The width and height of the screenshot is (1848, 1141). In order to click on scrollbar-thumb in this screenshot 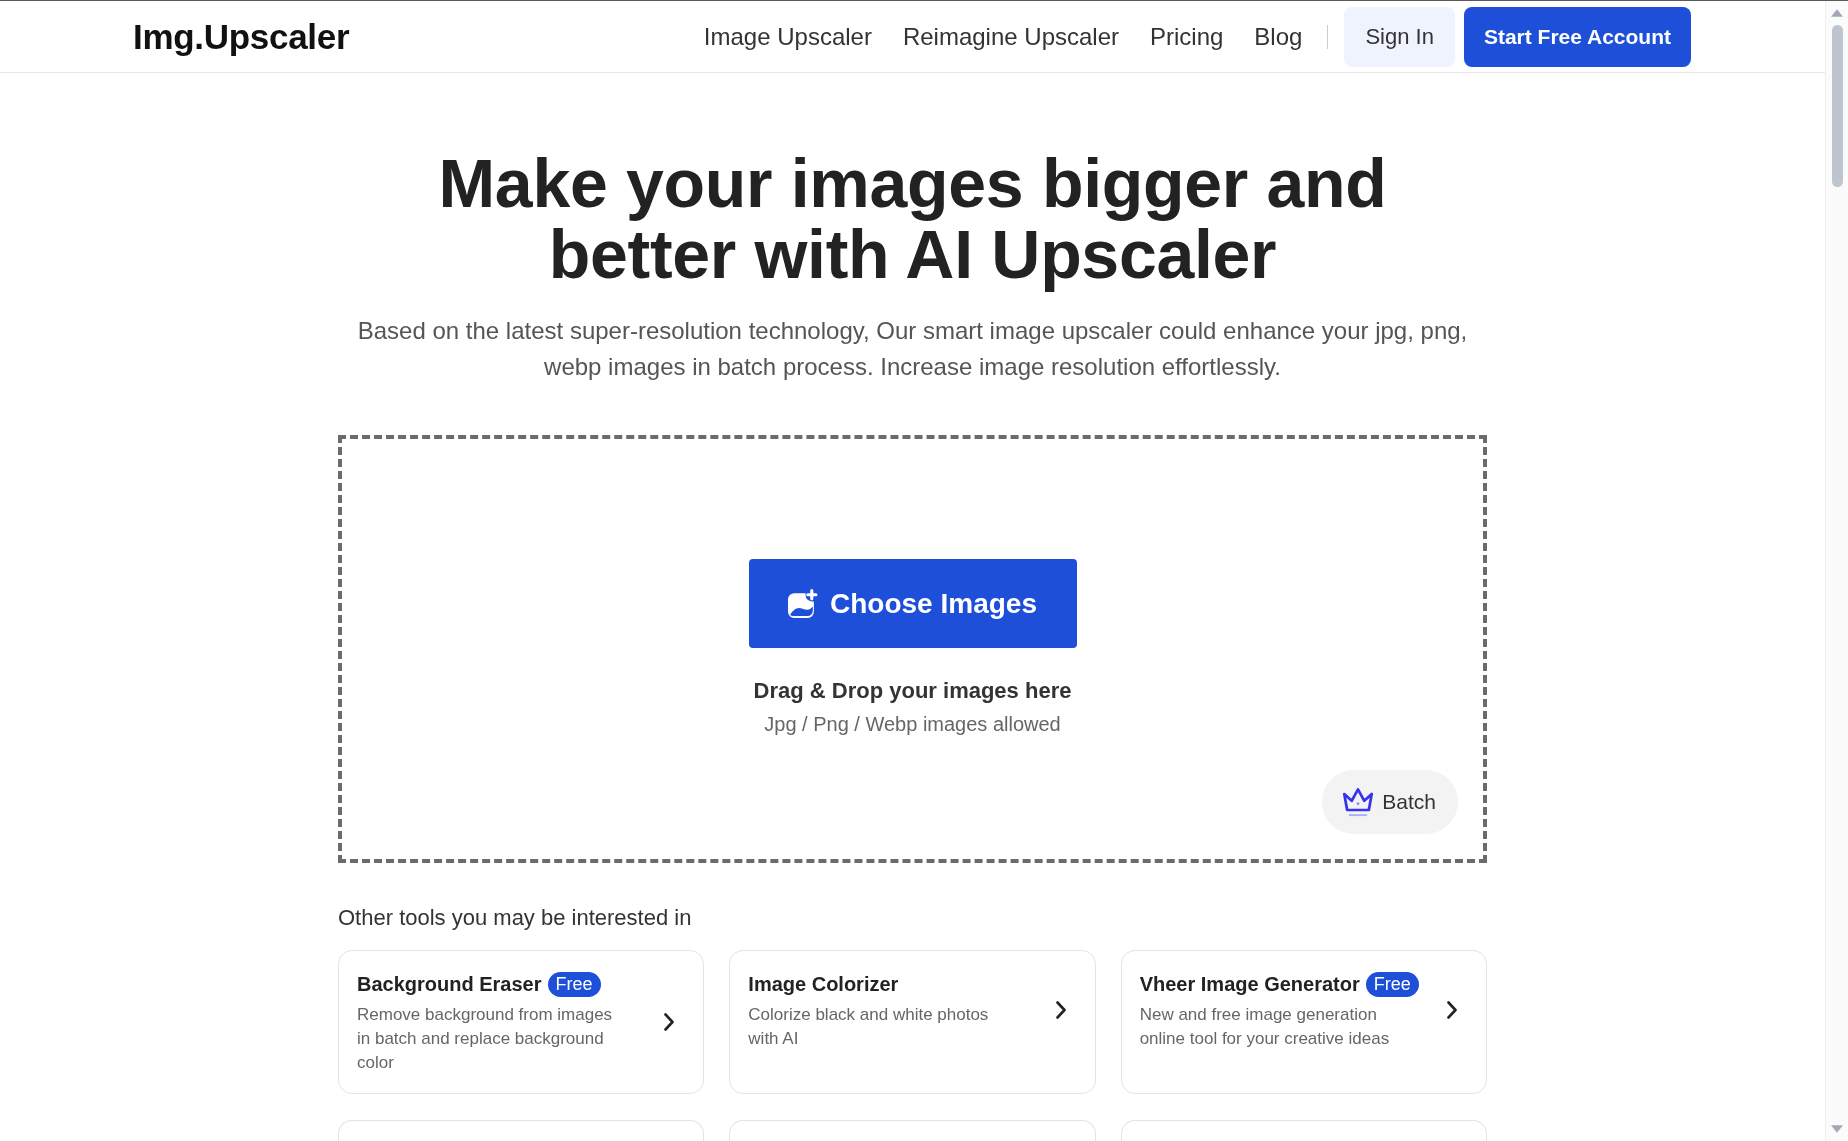, I will do `click(1837, 106)`.